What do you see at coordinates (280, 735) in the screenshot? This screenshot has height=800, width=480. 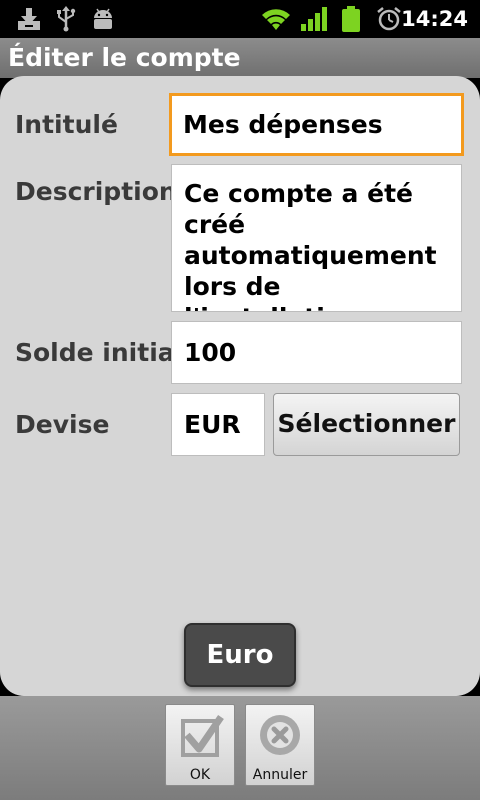 I see `cancel-icon` at bounding box center [280, 735].